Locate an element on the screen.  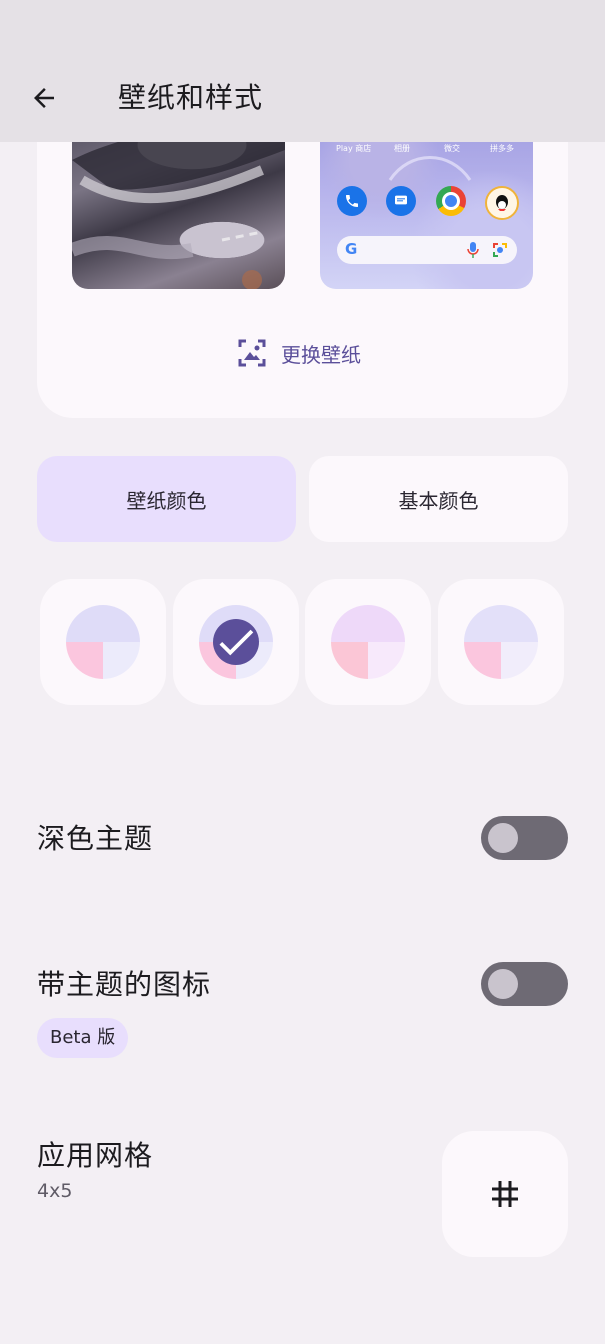
beta-badge: Beta 版 is located at coordinates (83, 1038).